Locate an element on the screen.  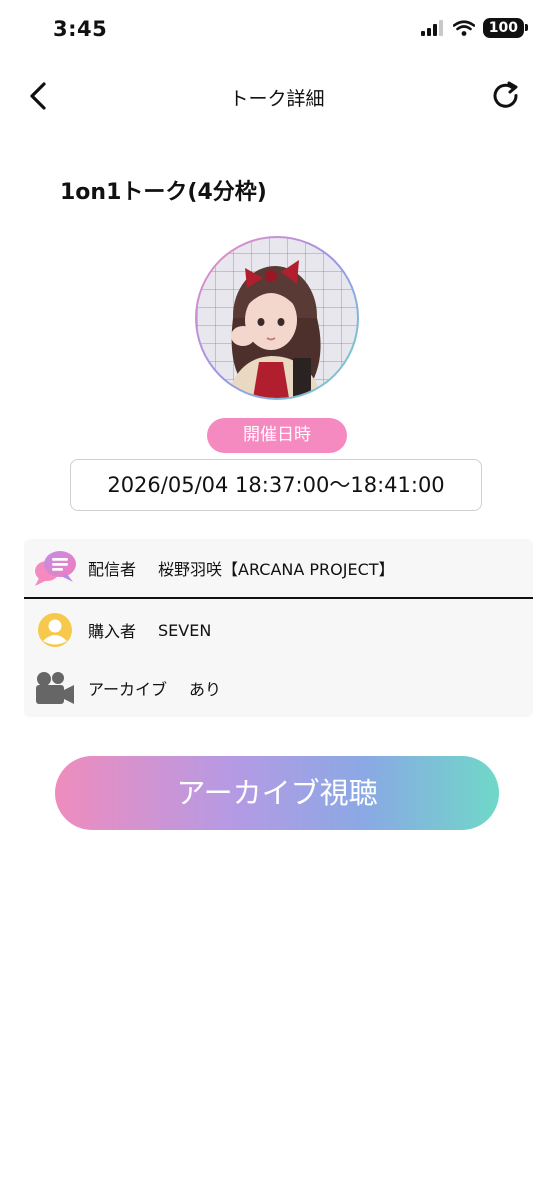
info-row-streamer: 配信者 桜野羽咲【ARCANA PROJECT】 is located at coordinates (278, 568).